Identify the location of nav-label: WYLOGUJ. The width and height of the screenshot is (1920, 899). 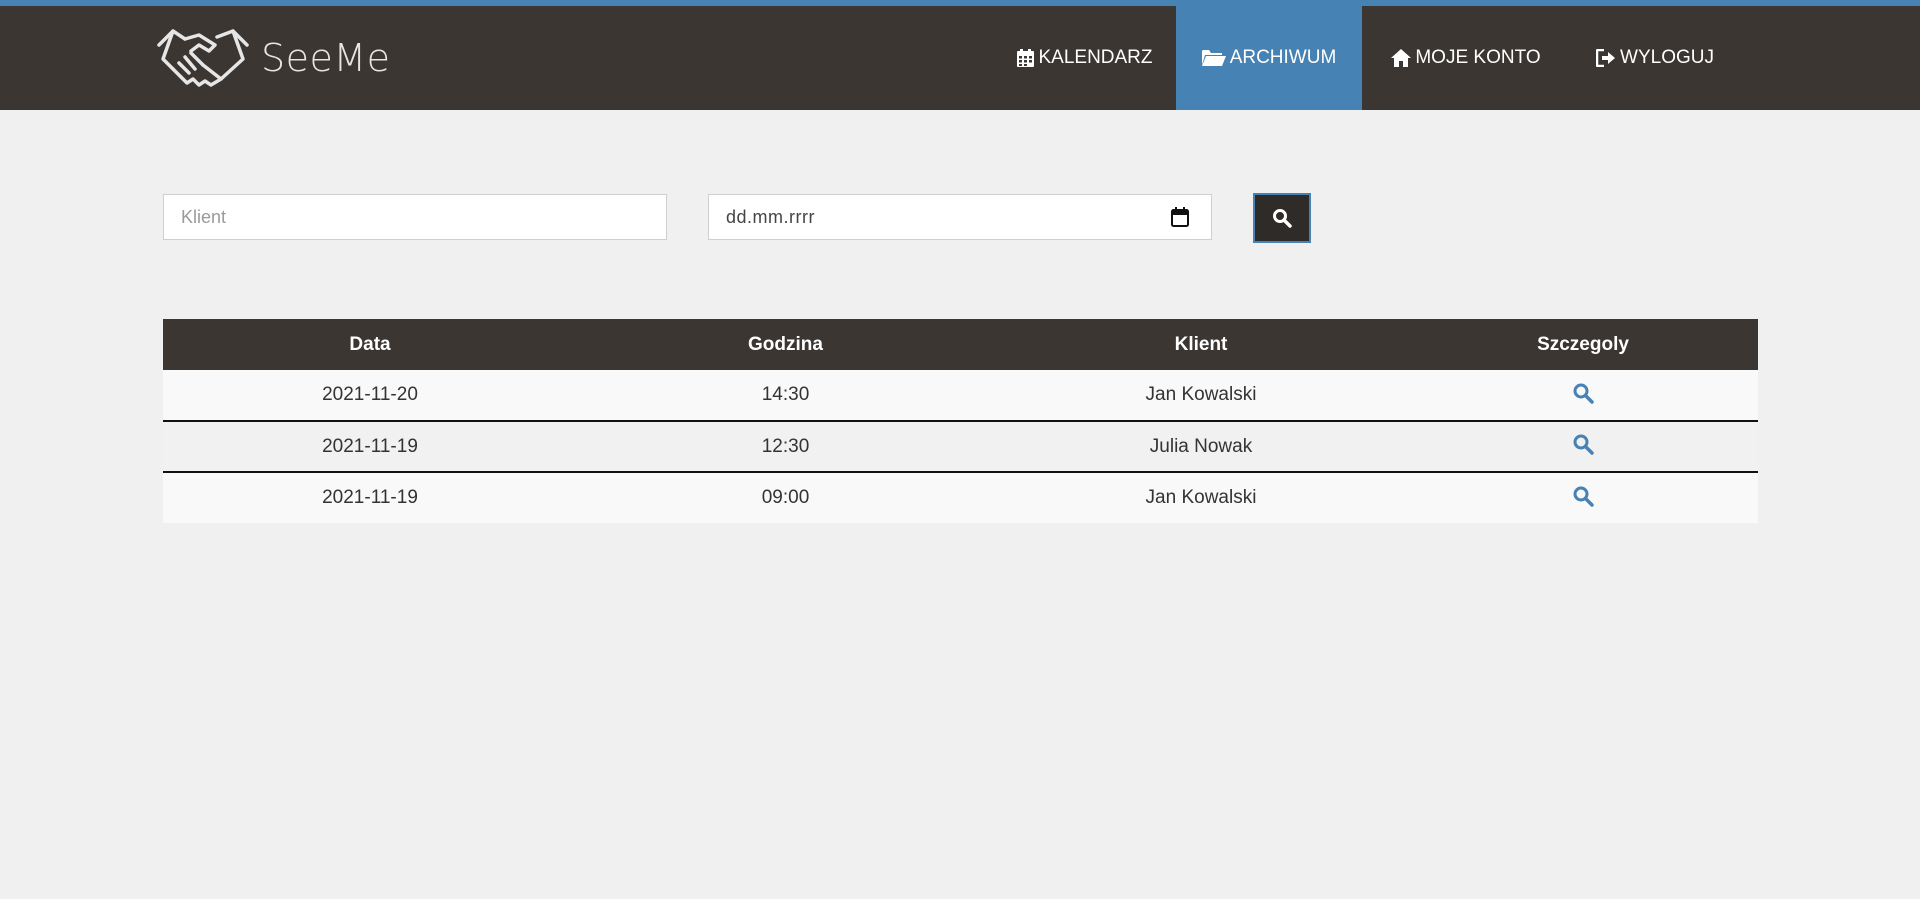
(1667, 57).